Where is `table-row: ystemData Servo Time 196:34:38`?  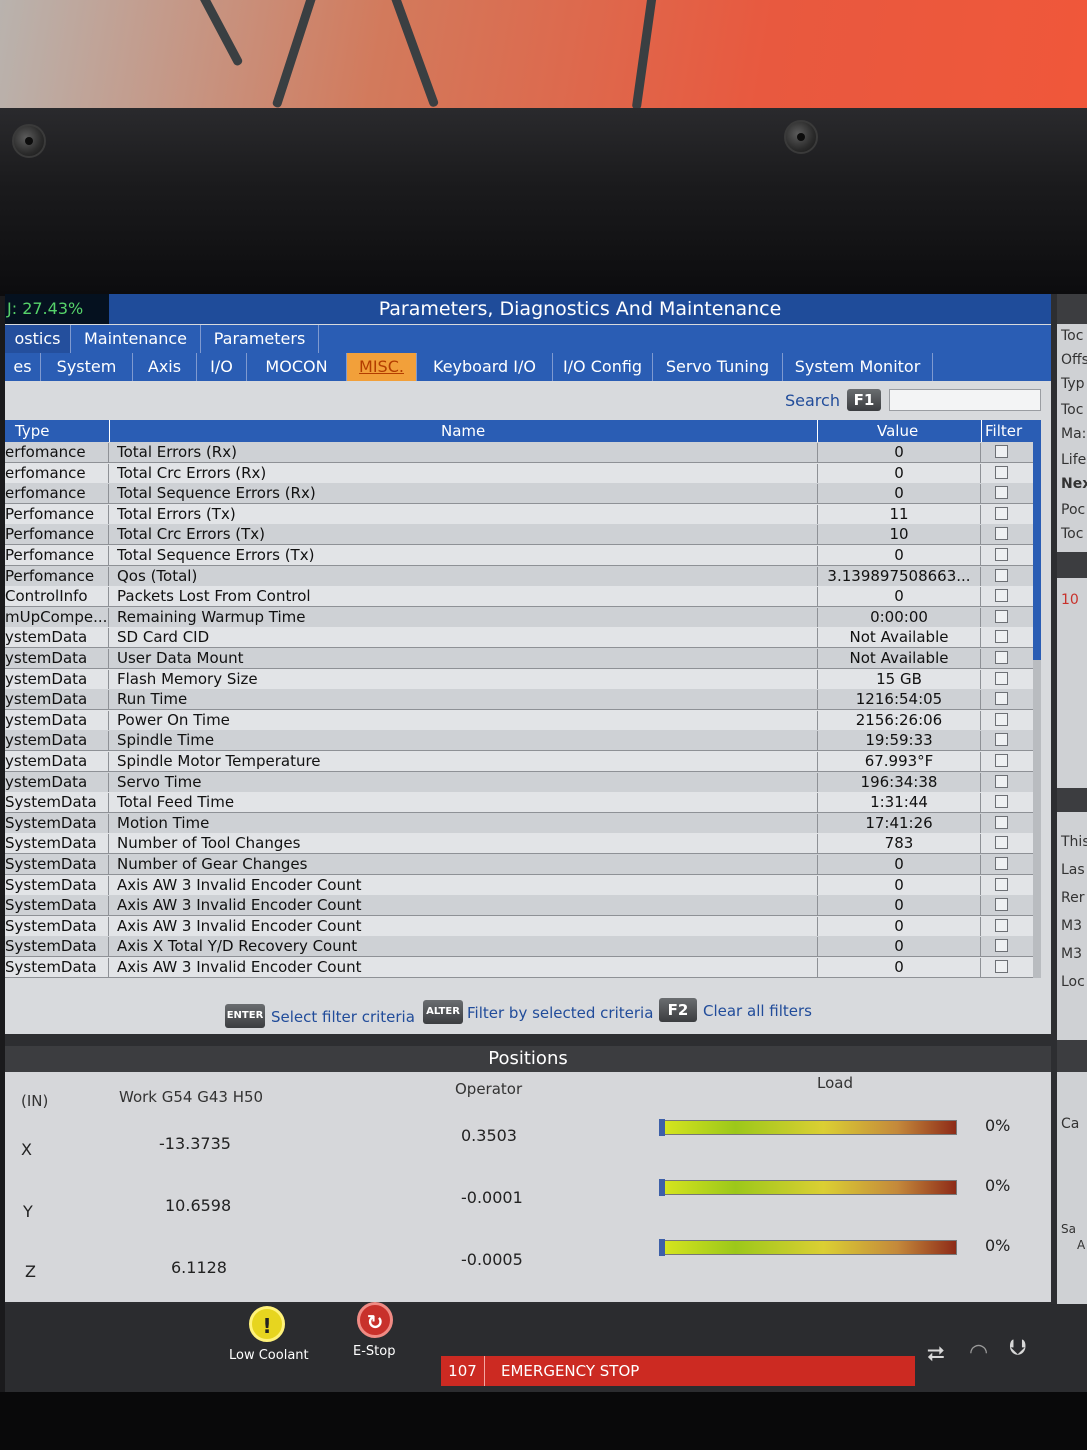 table-row: ystemData Servo Time 196:34:38 is located at coordinates (522, 782).